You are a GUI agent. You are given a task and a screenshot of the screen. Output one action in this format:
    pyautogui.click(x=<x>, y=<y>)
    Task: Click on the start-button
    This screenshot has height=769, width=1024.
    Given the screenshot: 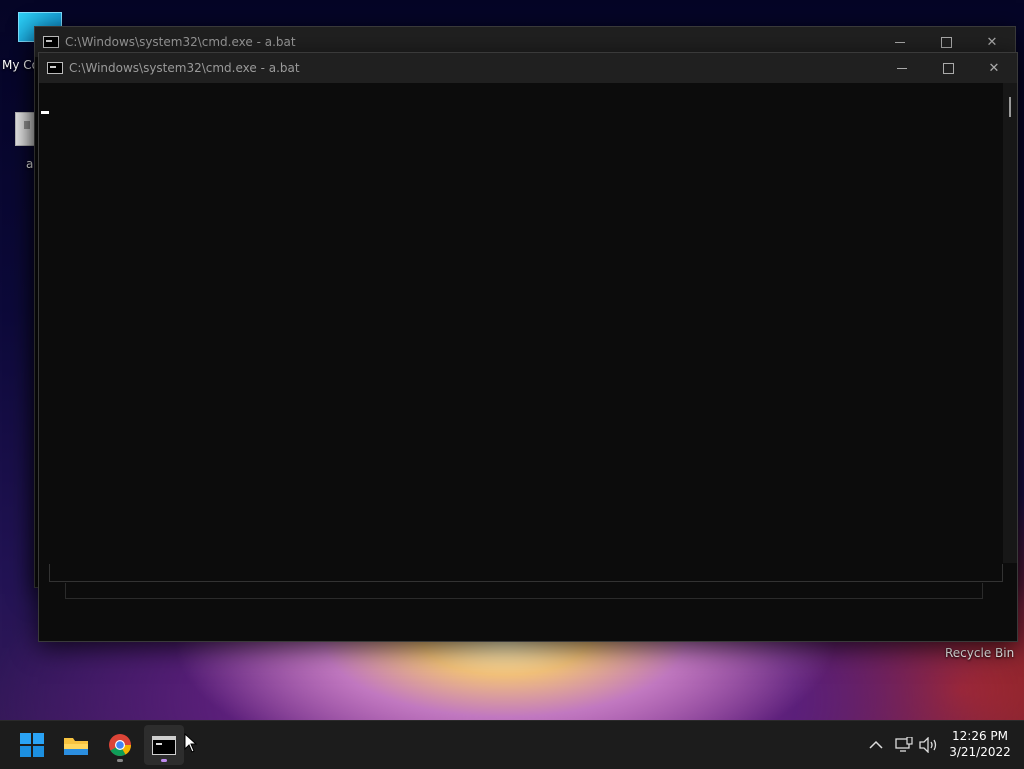 What is the action you would take?
    pyautogui.click(x=32, y=745)
    